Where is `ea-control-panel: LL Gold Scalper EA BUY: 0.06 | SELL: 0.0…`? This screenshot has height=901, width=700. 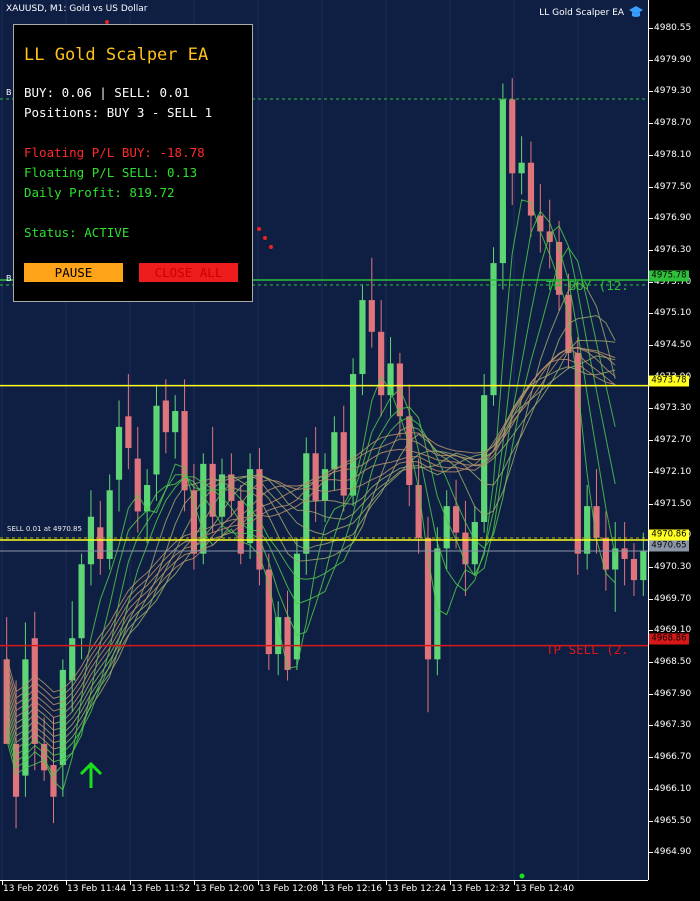
ea-control-panel: LL Gold Scalper EA BUY: 0.06 | SELL: 0.0… is located at coordinates (133, 163).